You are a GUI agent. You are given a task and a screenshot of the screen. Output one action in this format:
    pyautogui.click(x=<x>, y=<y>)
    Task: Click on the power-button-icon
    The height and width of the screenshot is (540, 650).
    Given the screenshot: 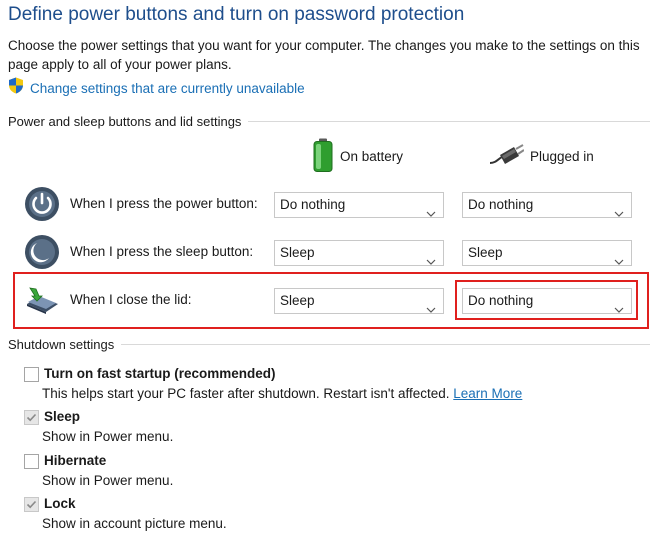 What is the action you would take?
    pyautogui.click(x=42, y=206)
    